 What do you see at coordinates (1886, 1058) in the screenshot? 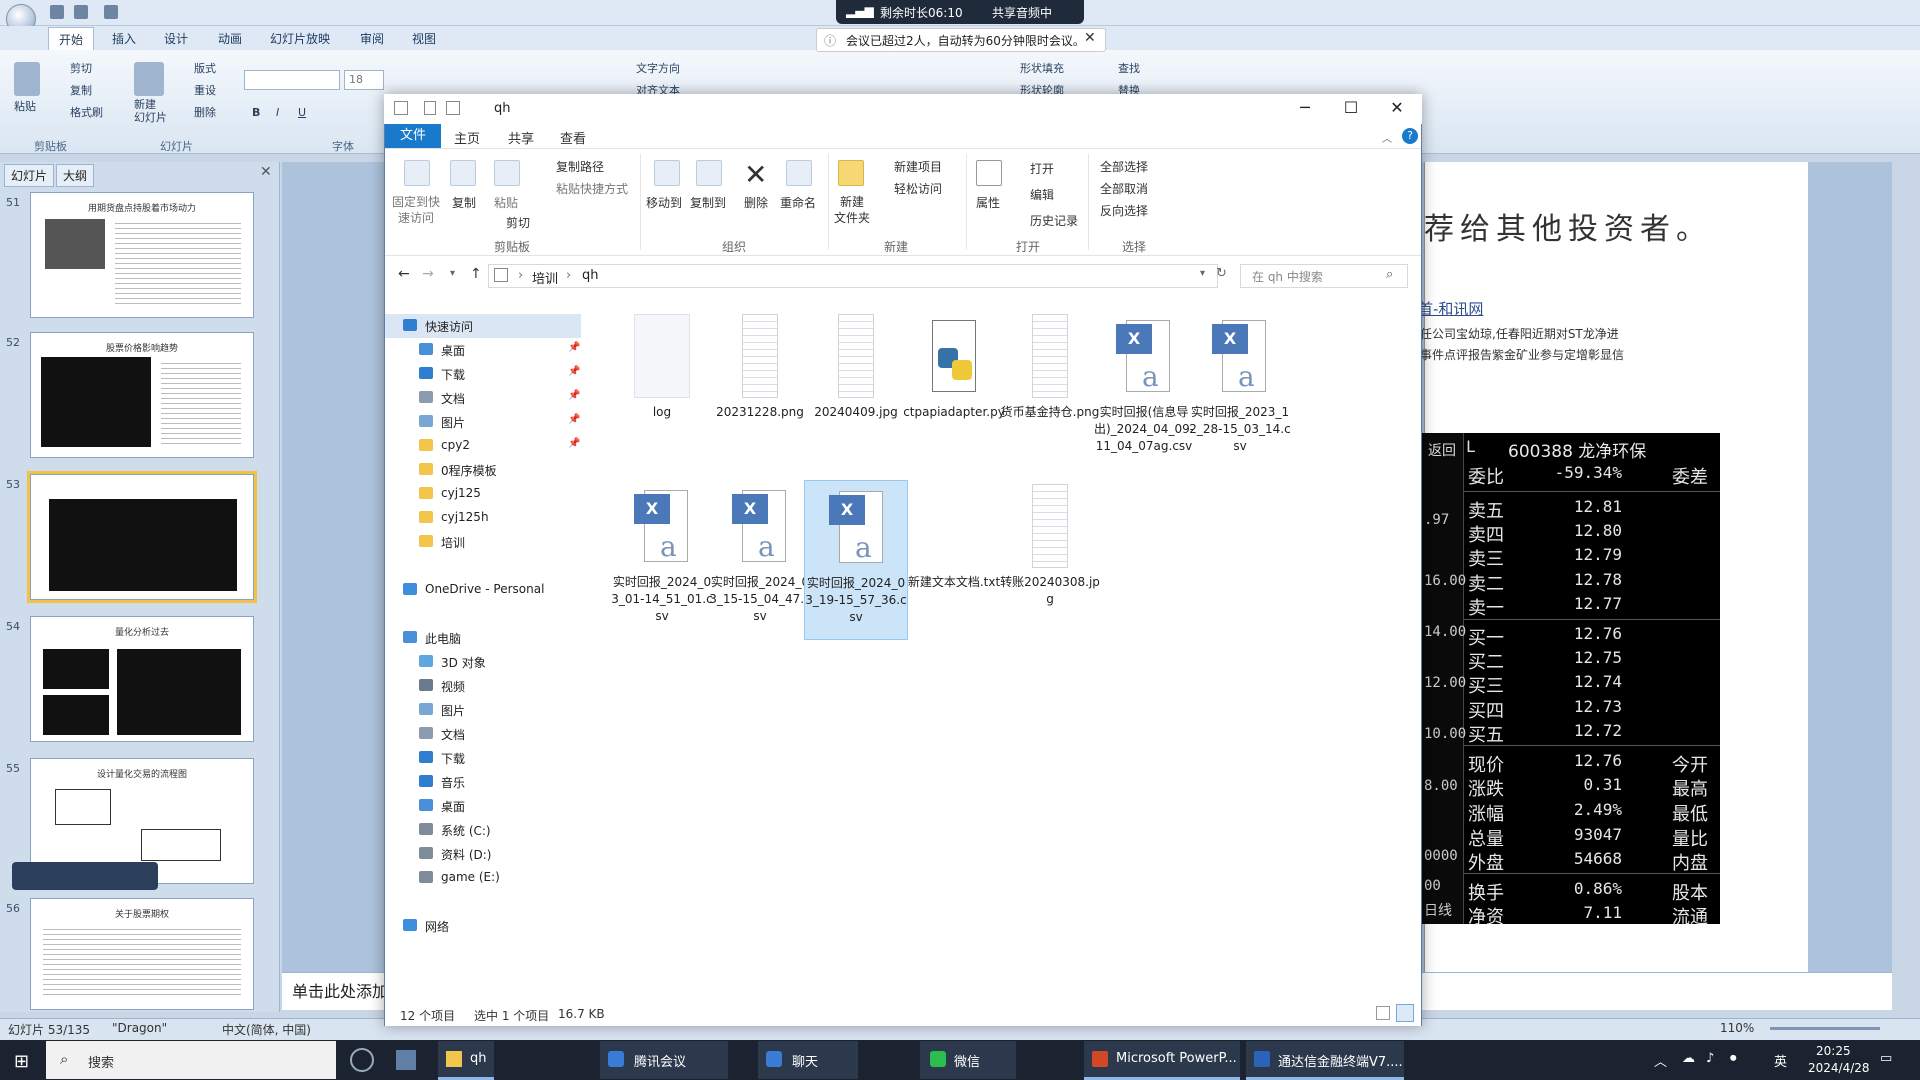
I see `notification-icon: ▭` at bounding box center [1886, 1058].